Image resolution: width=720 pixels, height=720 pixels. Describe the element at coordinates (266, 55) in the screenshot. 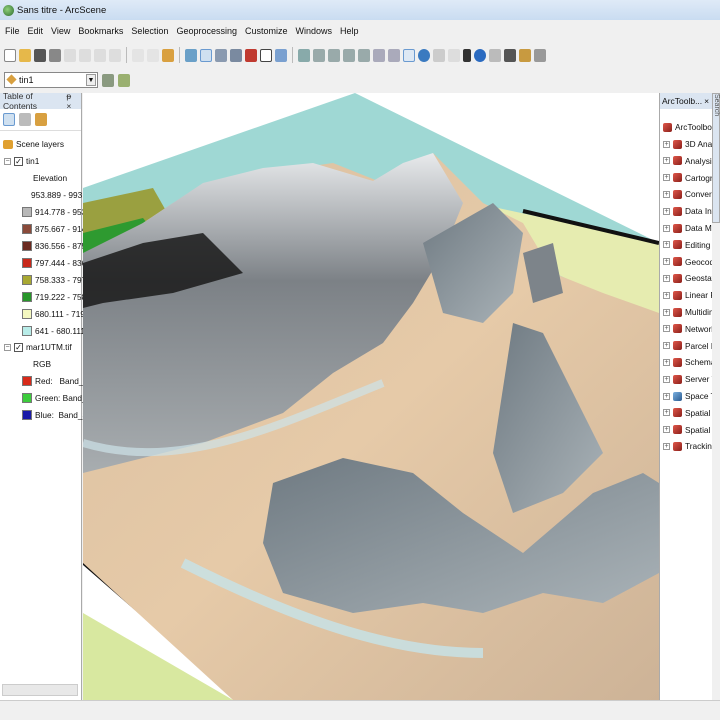

I see `python-window-icon` at that location.